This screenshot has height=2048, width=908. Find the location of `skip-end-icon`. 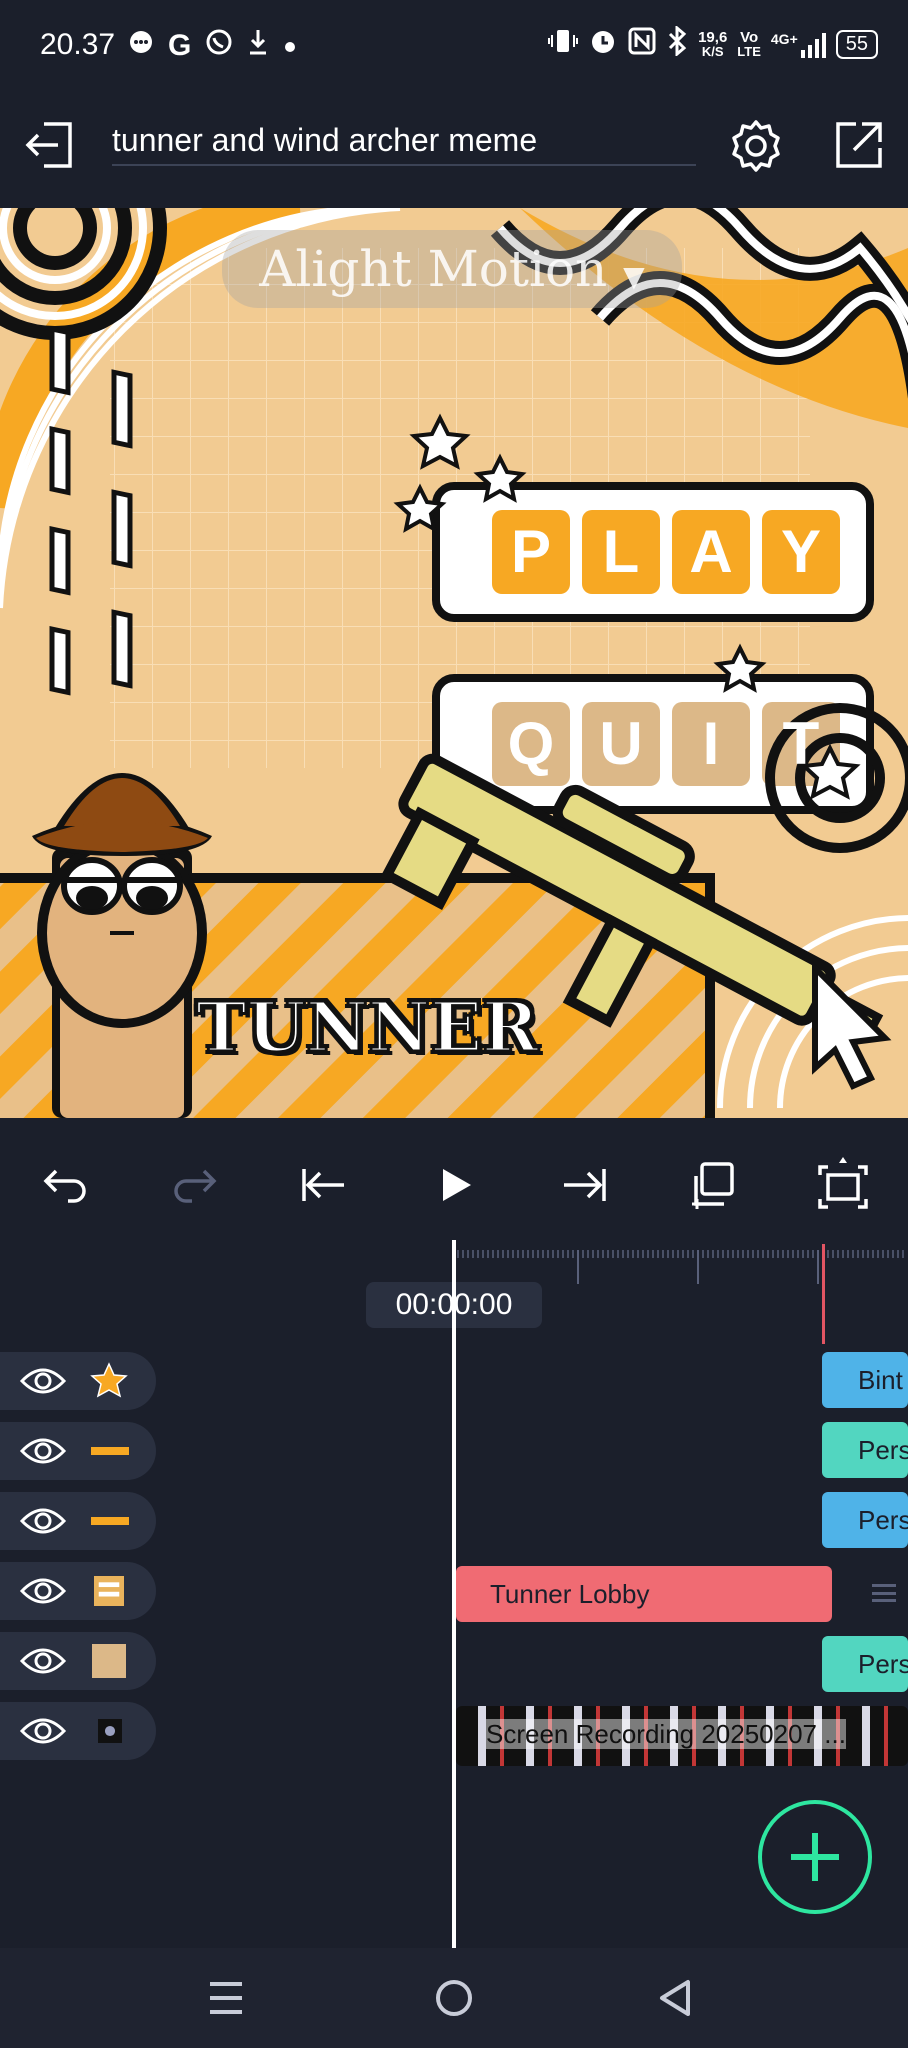

skip-end-icon is located at coordinates (585, 1185).